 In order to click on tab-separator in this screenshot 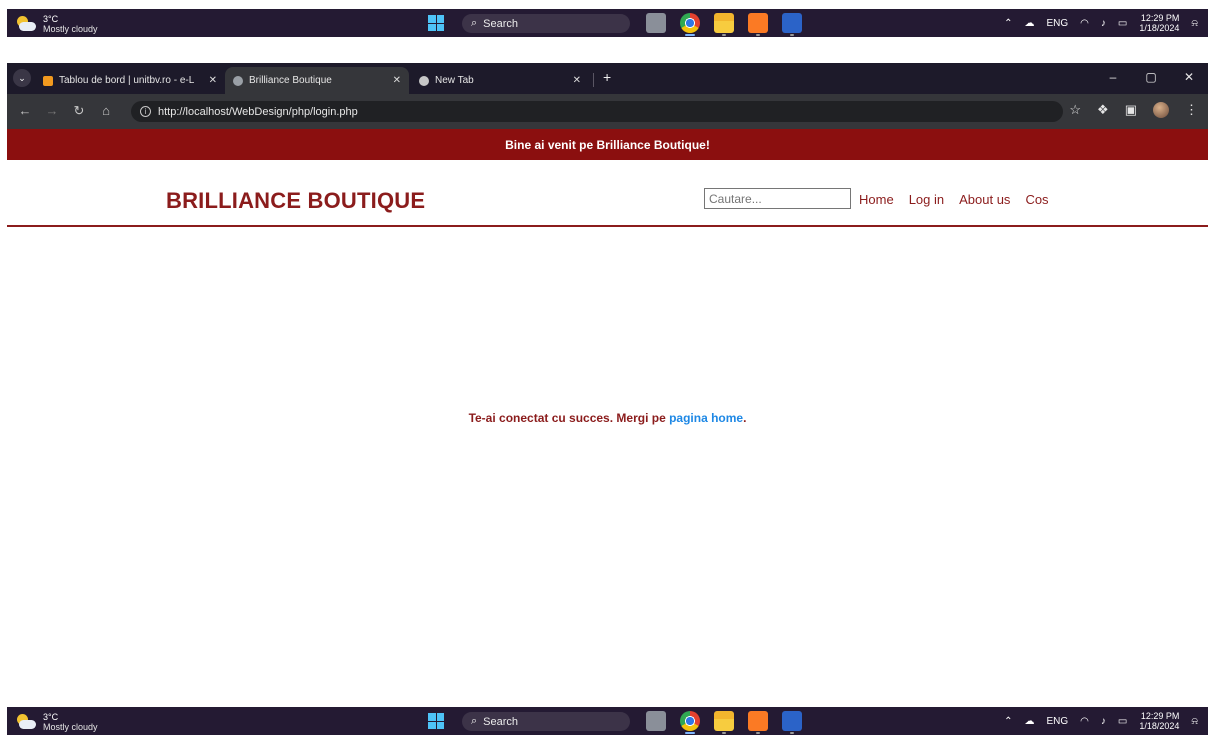, I will do `click(593, 80)`.